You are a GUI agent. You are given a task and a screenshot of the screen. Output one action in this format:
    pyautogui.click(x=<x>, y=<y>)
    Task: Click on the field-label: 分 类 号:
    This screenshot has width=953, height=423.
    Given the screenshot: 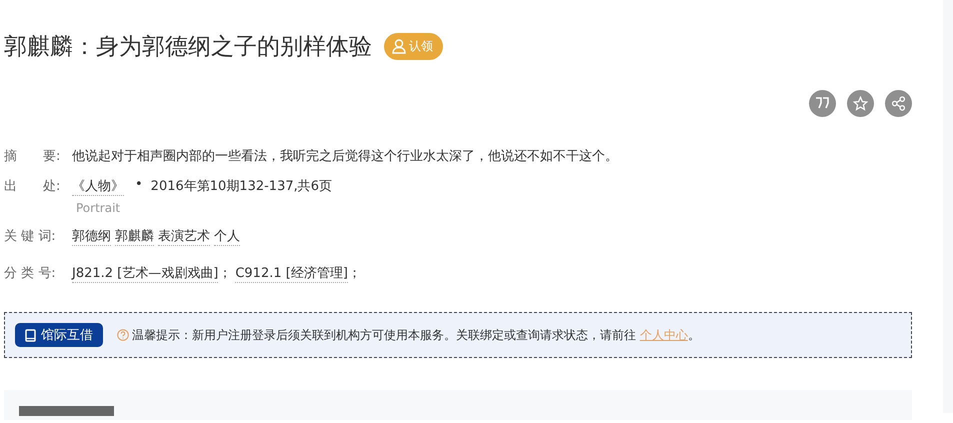 What is the action you would take?
    pyautogui.click(x=30, y=273)
    